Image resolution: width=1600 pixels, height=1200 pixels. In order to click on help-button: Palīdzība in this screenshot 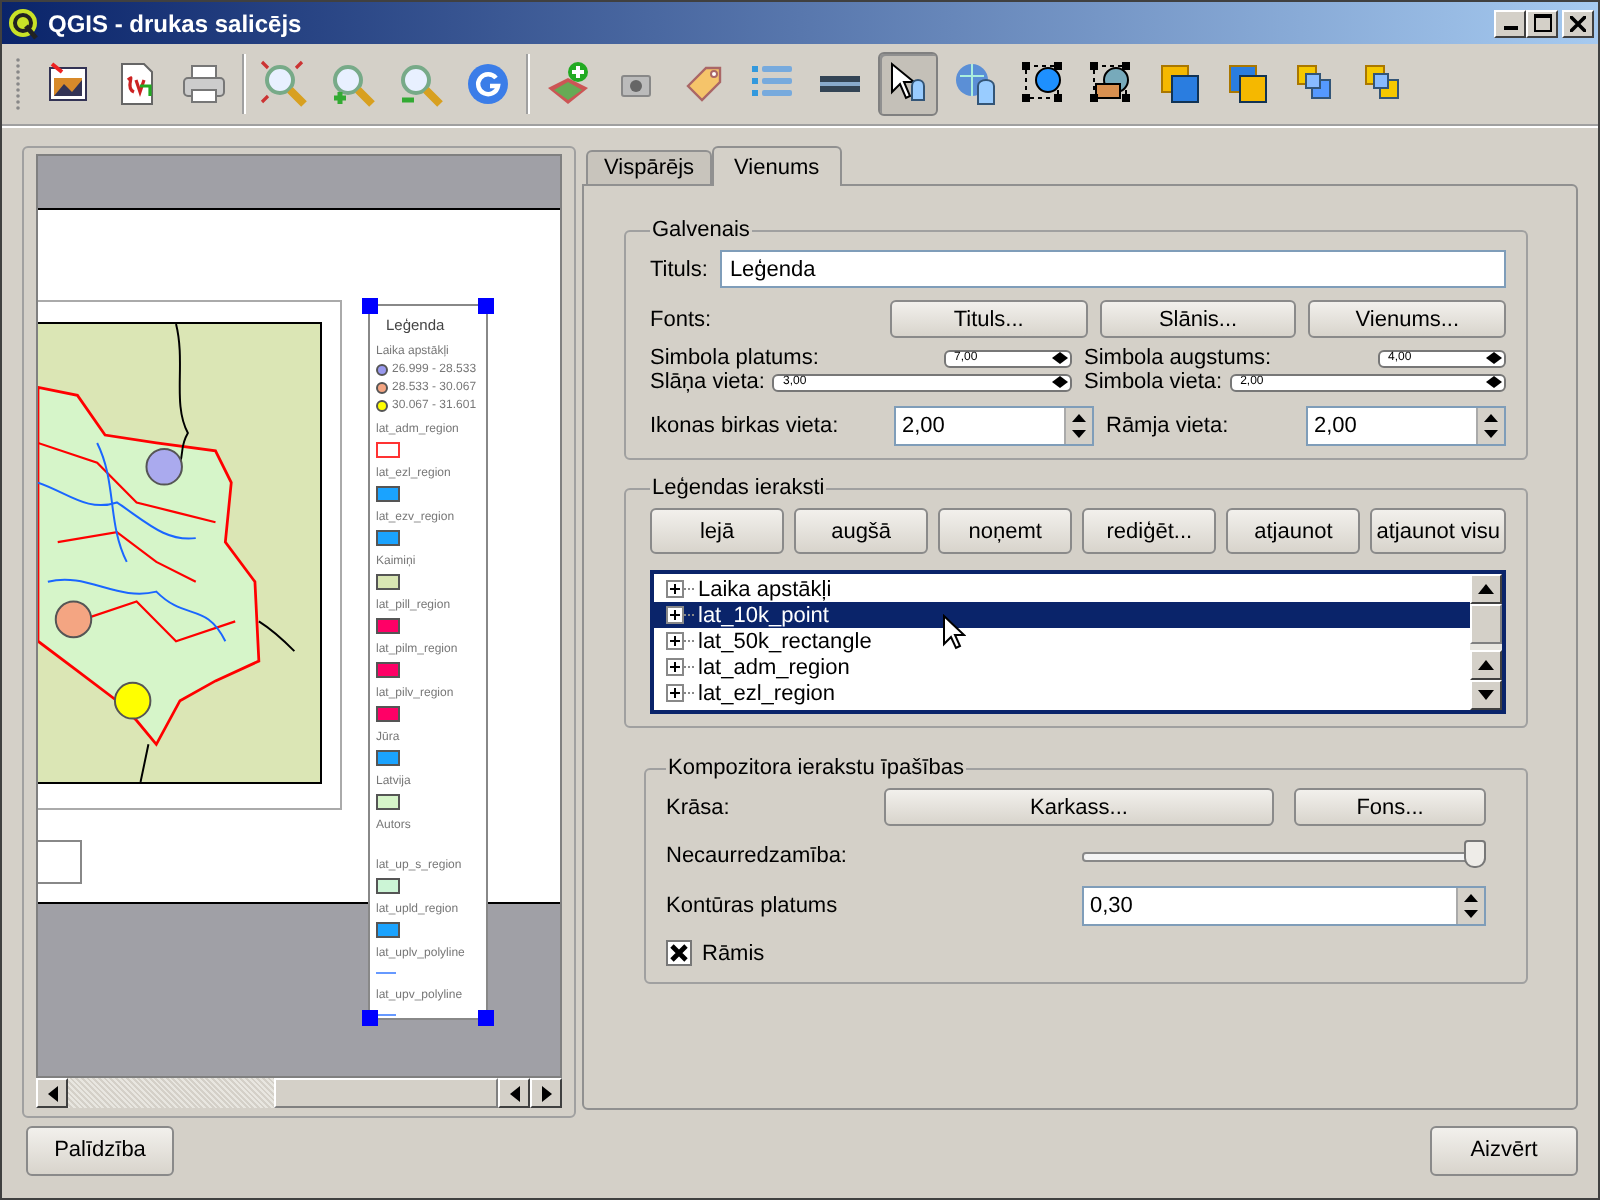, I will do `click(100, 1150)`.